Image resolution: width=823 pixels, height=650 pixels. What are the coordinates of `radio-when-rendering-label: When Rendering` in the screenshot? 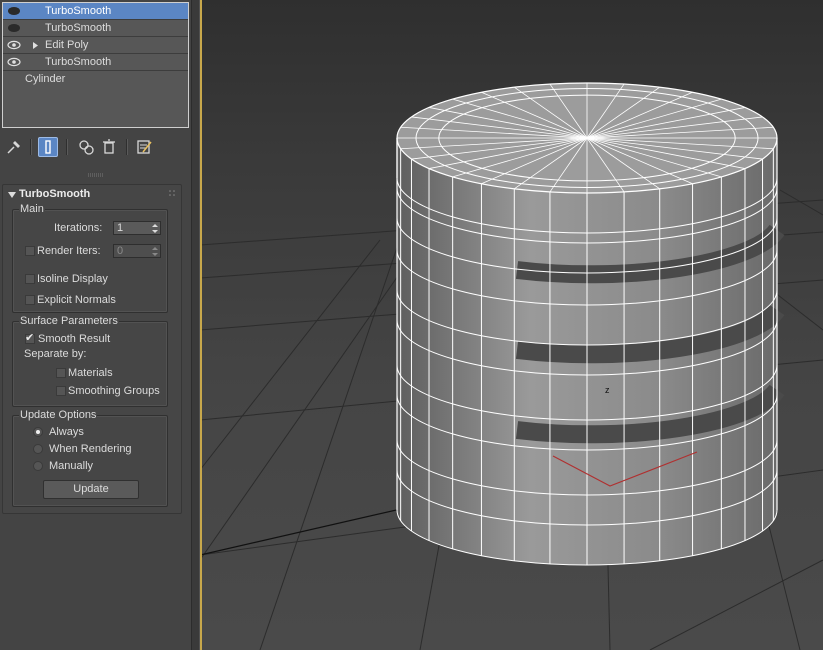 It's located at (90, 449).